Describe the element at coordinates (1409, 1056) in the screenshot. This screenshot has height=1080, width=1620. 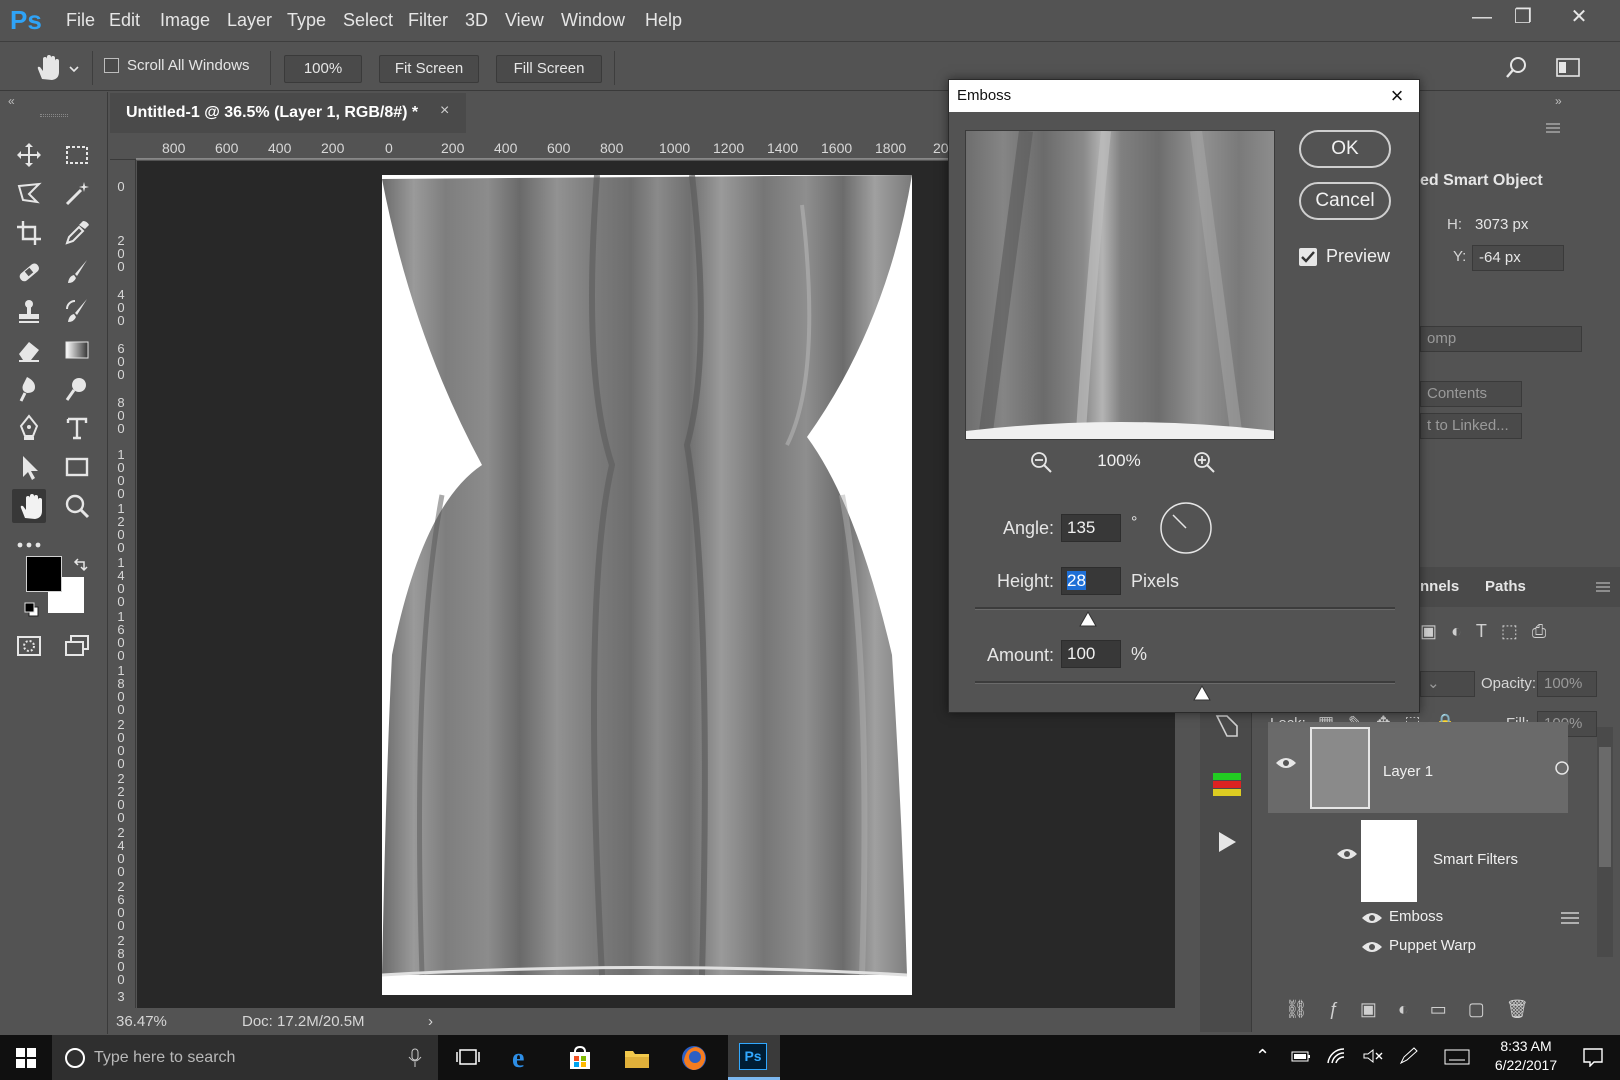
I see `pen-ink-icon` at that location.